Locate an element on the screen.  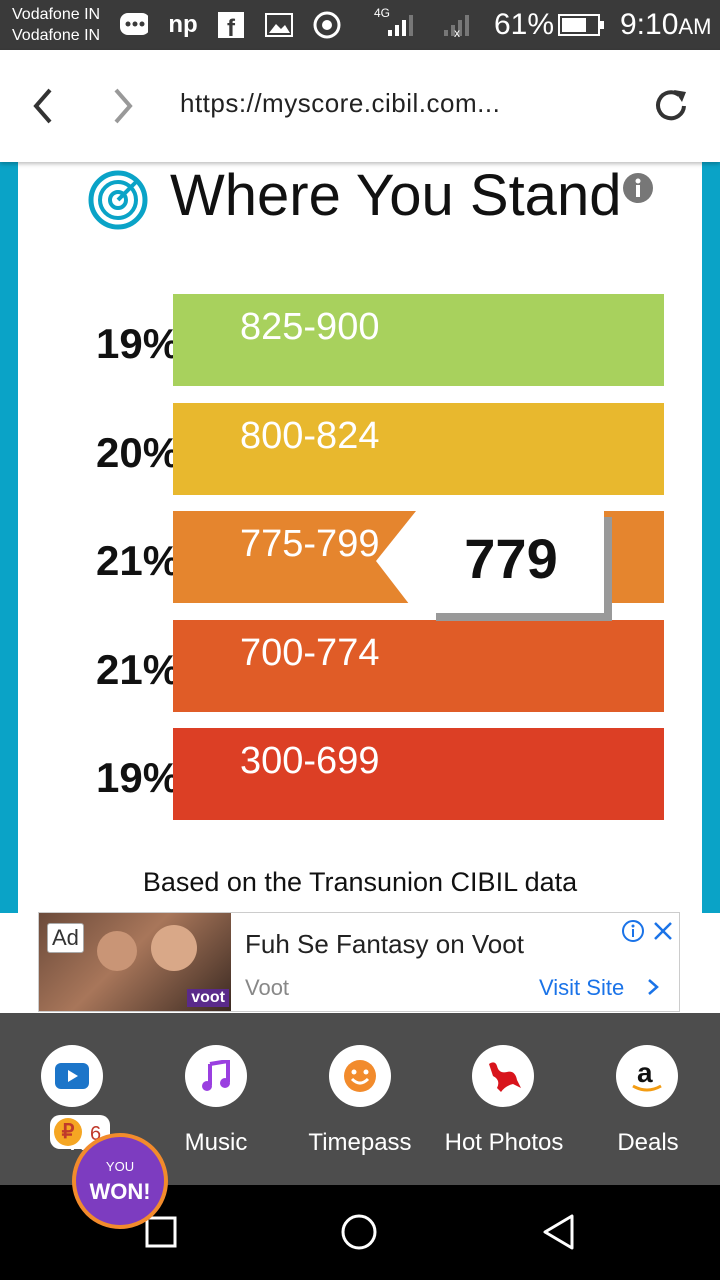
chrome-icon is located at coordinates (327, 25).